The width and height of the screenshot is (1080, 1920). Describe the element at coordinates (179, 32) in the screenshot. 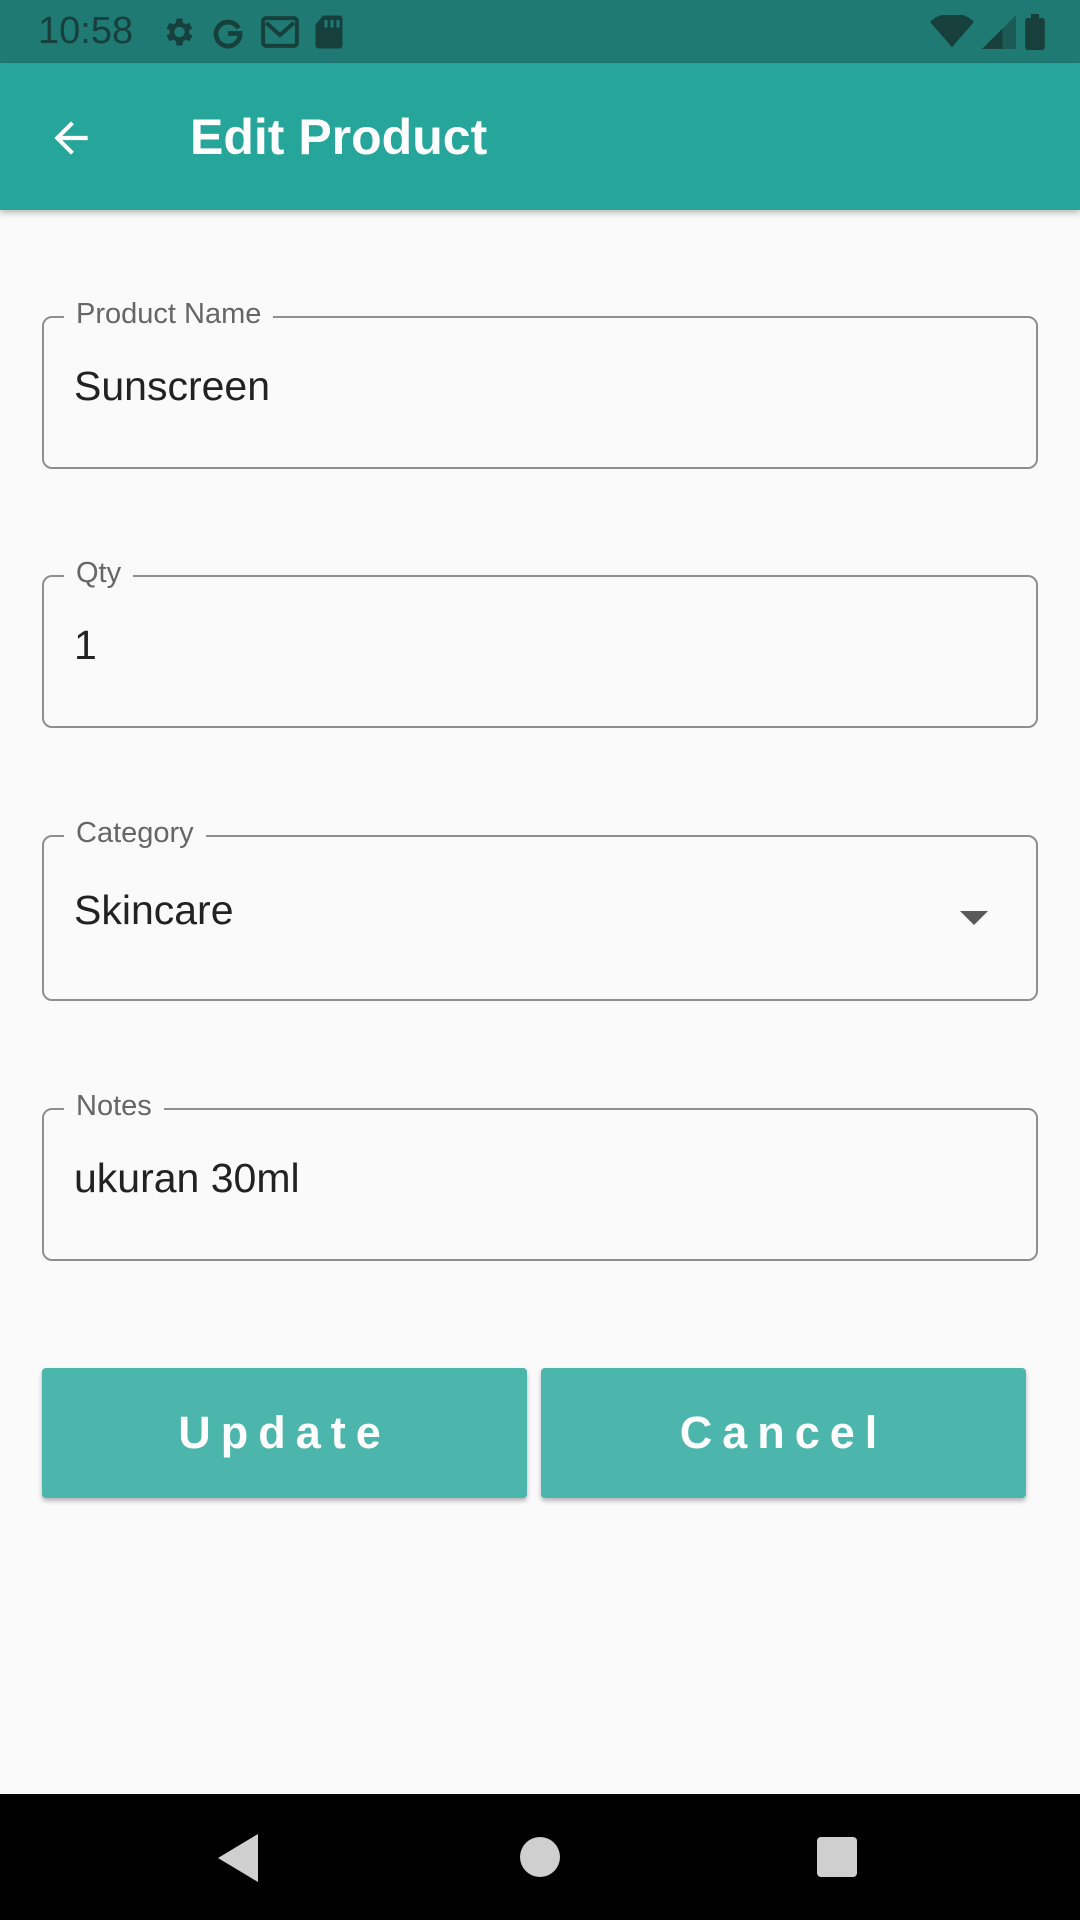

I see `settings-icon` at that location.